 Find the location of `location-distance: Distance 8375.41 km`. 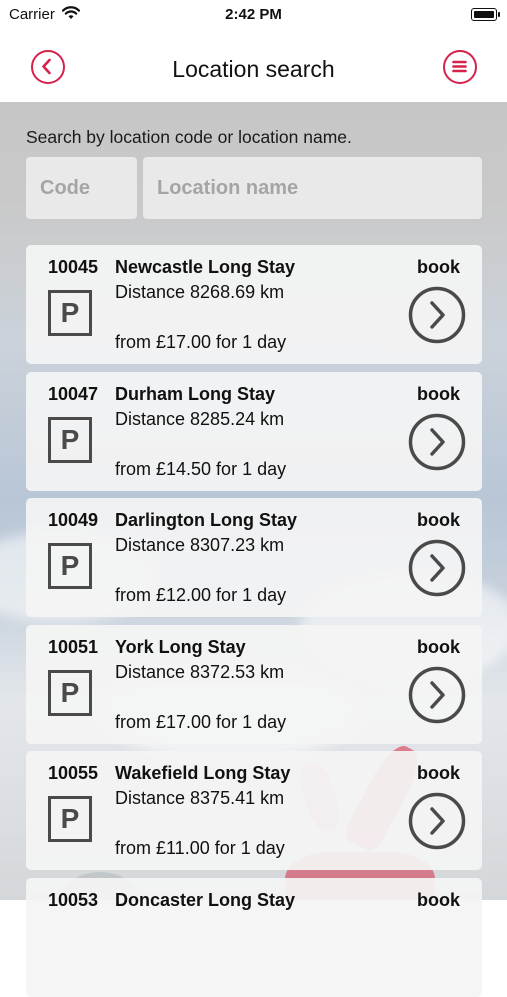

location-distance: Distance 8375.41 km is located at coordinates (200, 798).